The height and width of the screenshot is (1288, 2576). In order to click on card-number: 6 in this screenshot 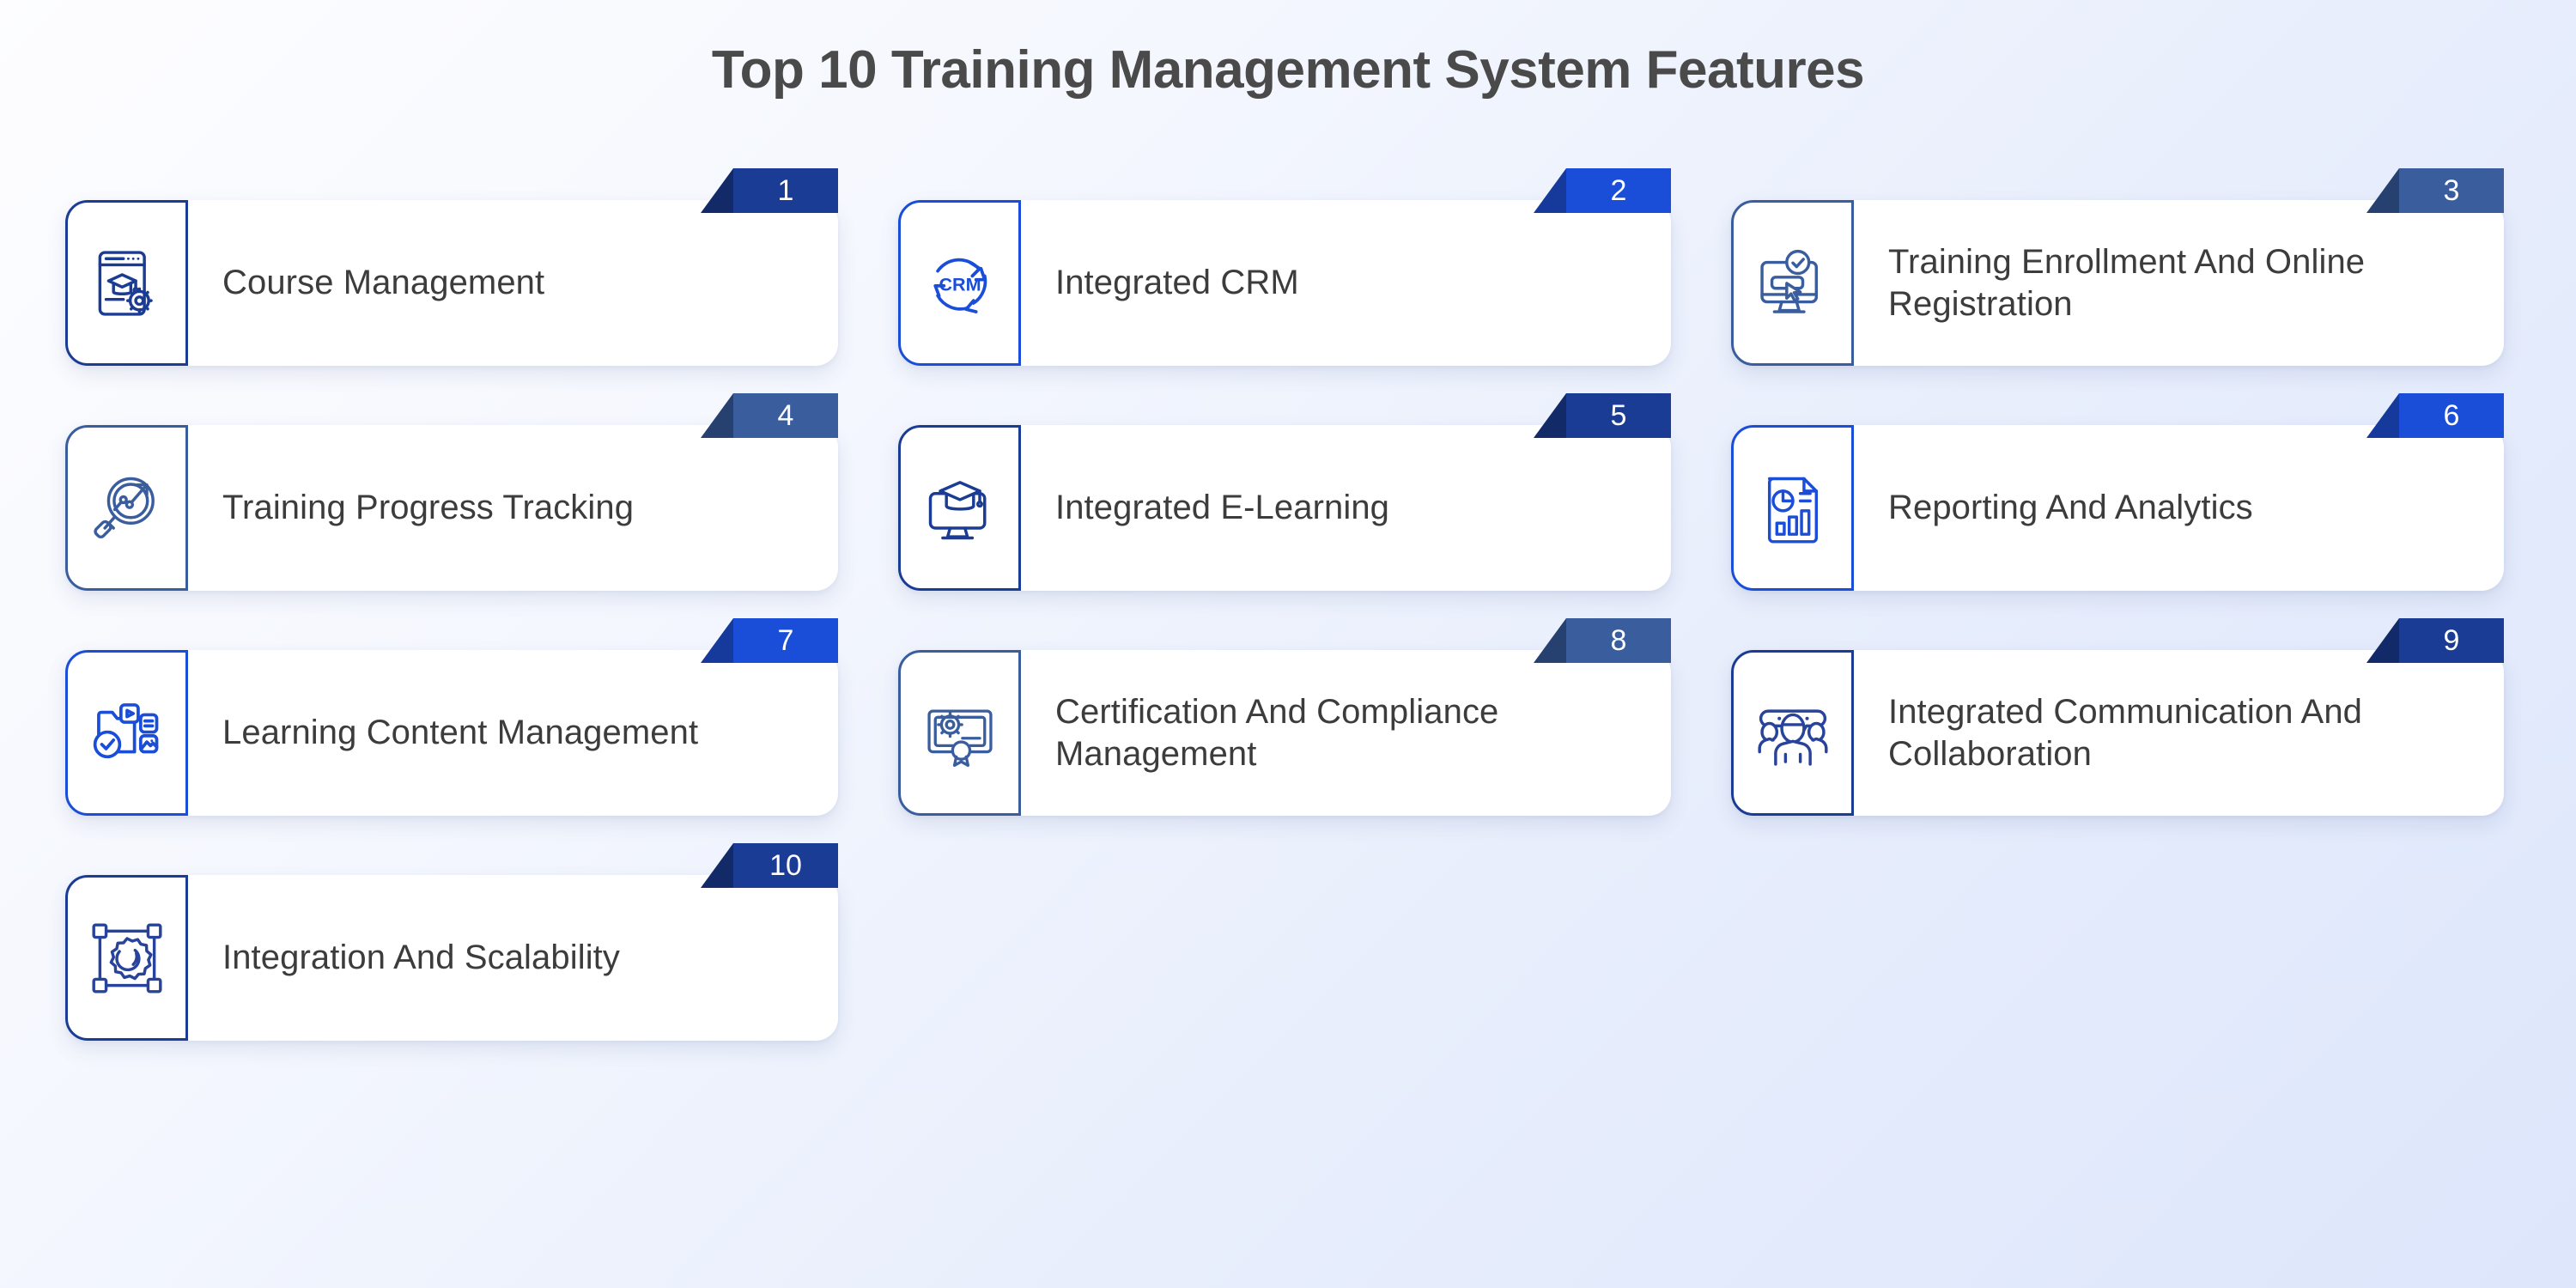, I will do `click(2451, 415)`.